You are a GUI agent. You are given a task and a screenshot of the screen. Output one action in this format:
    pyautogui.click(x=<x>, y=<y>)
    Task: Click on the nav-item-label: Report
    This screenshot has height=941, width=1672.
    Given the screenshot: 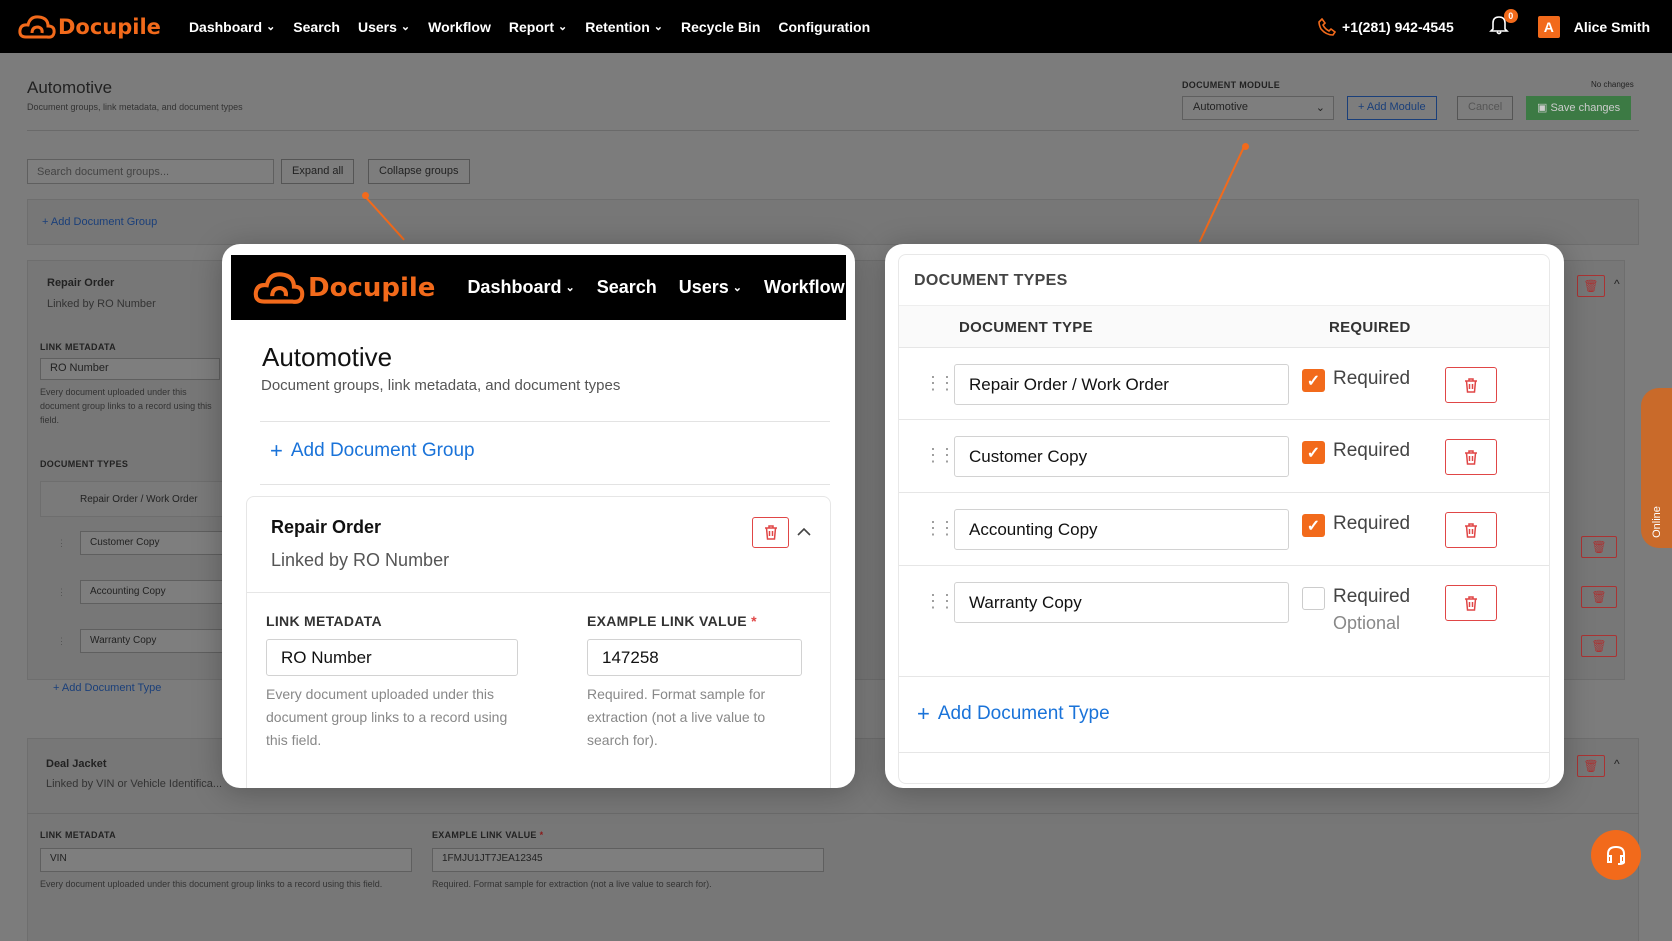 What is the action you would take?
    pyautogui.click(x=531, y=26)
    